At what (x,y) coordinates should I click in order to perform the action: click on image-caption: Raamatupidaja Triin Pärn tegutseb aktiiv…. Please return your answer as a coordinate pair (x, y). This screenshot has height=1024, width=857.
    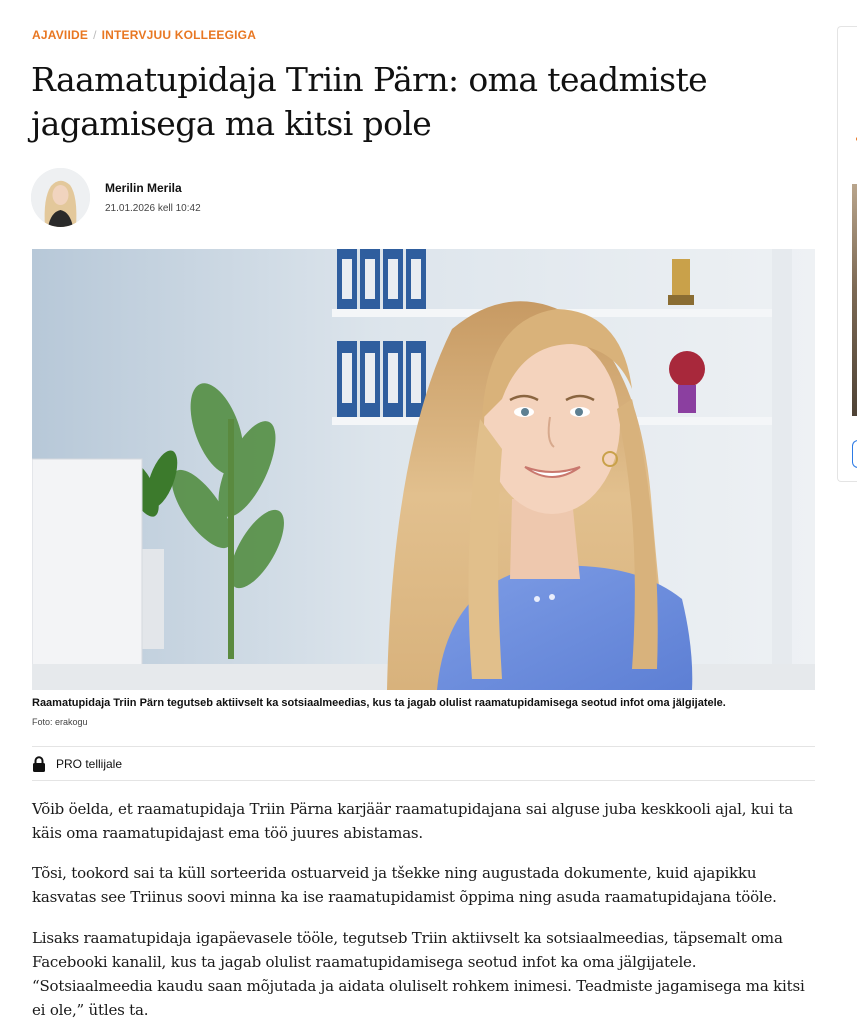
    Looking at the image, I should click on (379, 703).